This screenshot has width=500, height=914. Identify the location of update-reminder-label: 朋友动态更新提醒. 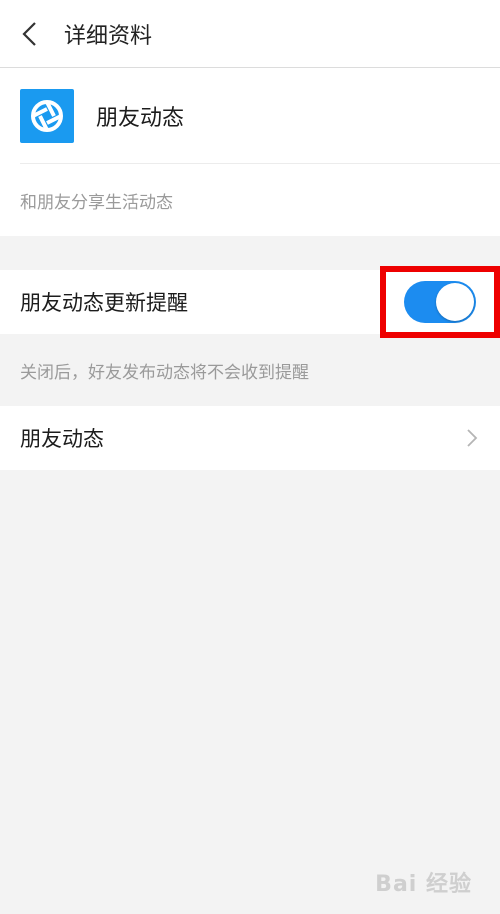
(104, 303).